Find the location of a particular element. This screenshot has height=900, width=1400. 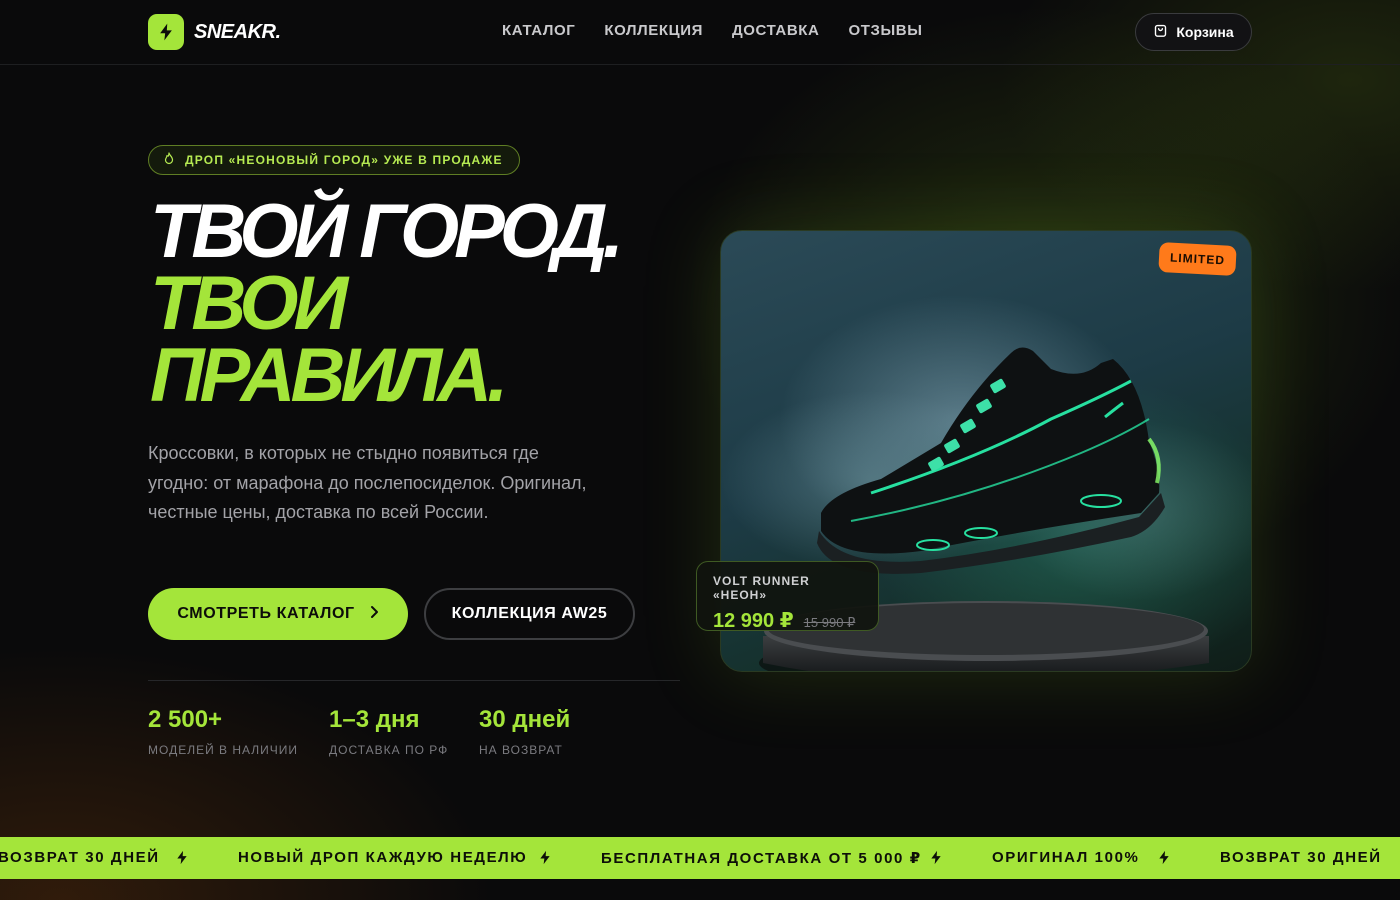

product-old-price: 15 990 ₽ is located at coordinates (829, 622).